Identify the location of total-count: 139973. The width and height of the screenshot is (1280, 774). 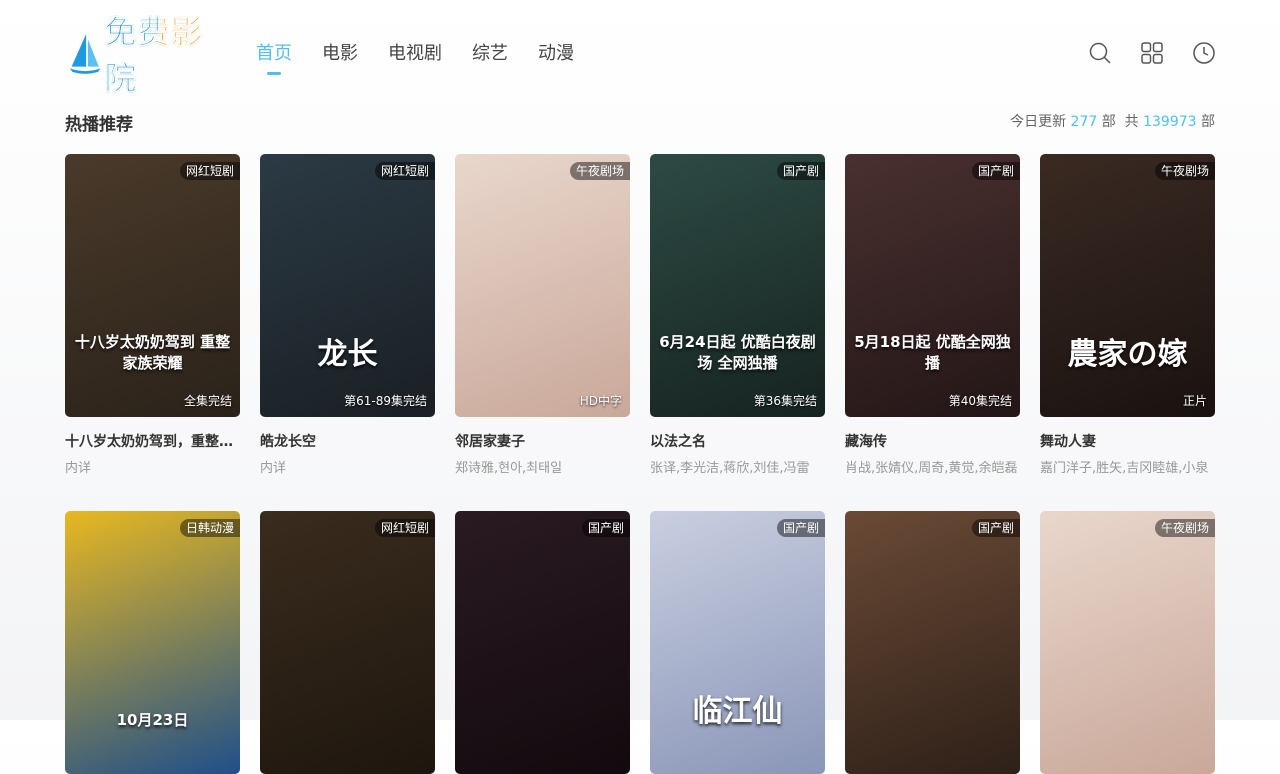
(1170, 122).